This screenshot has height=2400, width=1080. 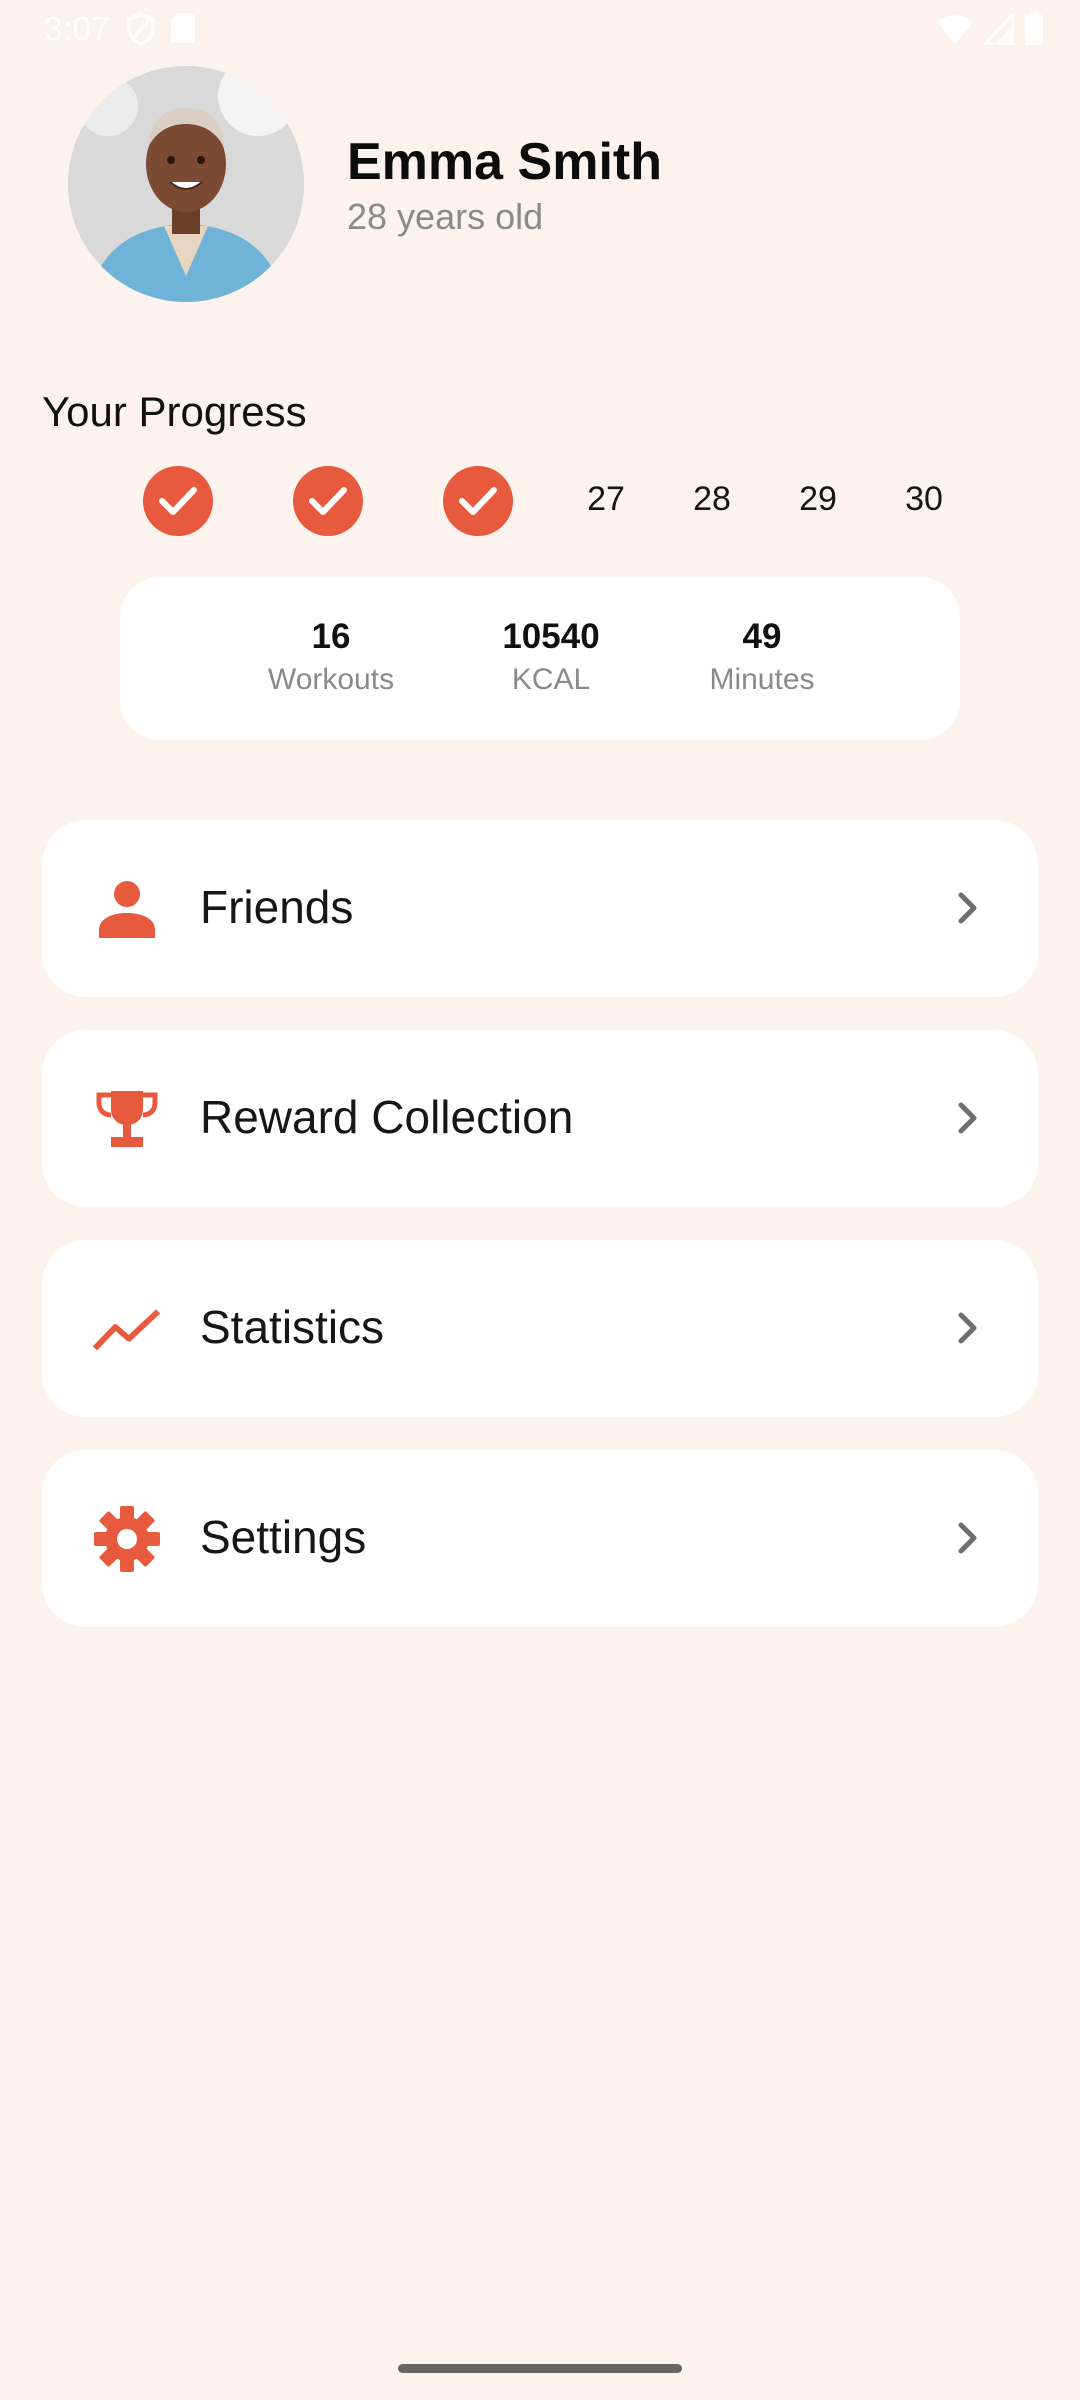 I want to click on progress-days: 27 28 29 30, so click(x=540, y=502).